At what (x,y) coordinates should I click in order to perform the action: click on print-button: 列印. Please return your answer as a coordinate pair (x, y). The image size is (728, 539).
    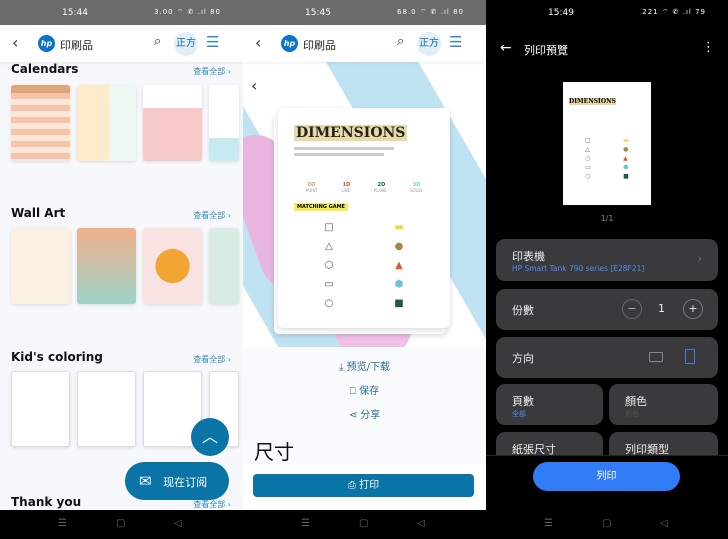
    Looking at the image, I should click on (606, 476).